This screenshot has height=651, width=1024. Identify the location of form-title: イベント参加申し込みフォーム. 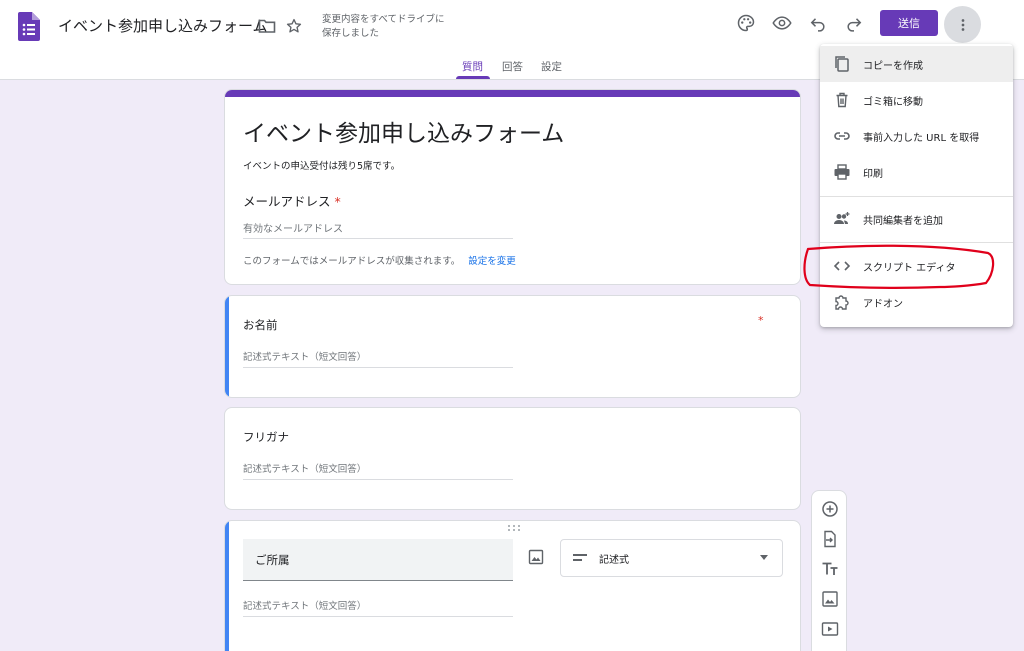
(163, 25).